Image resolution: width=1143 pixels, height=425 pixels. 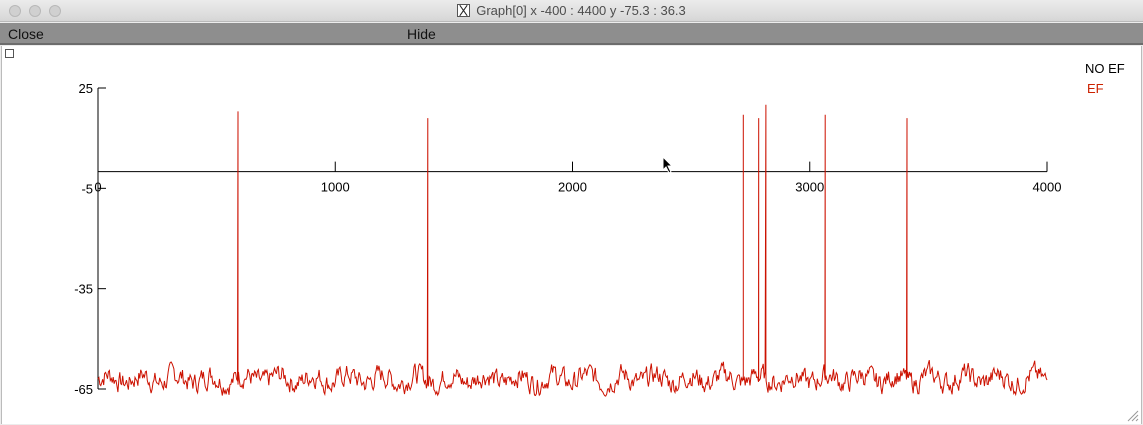 What do you see at coordinates (26, 34) in the screenshot?
I see `close-button: Close` at bounding box center [26, 34].